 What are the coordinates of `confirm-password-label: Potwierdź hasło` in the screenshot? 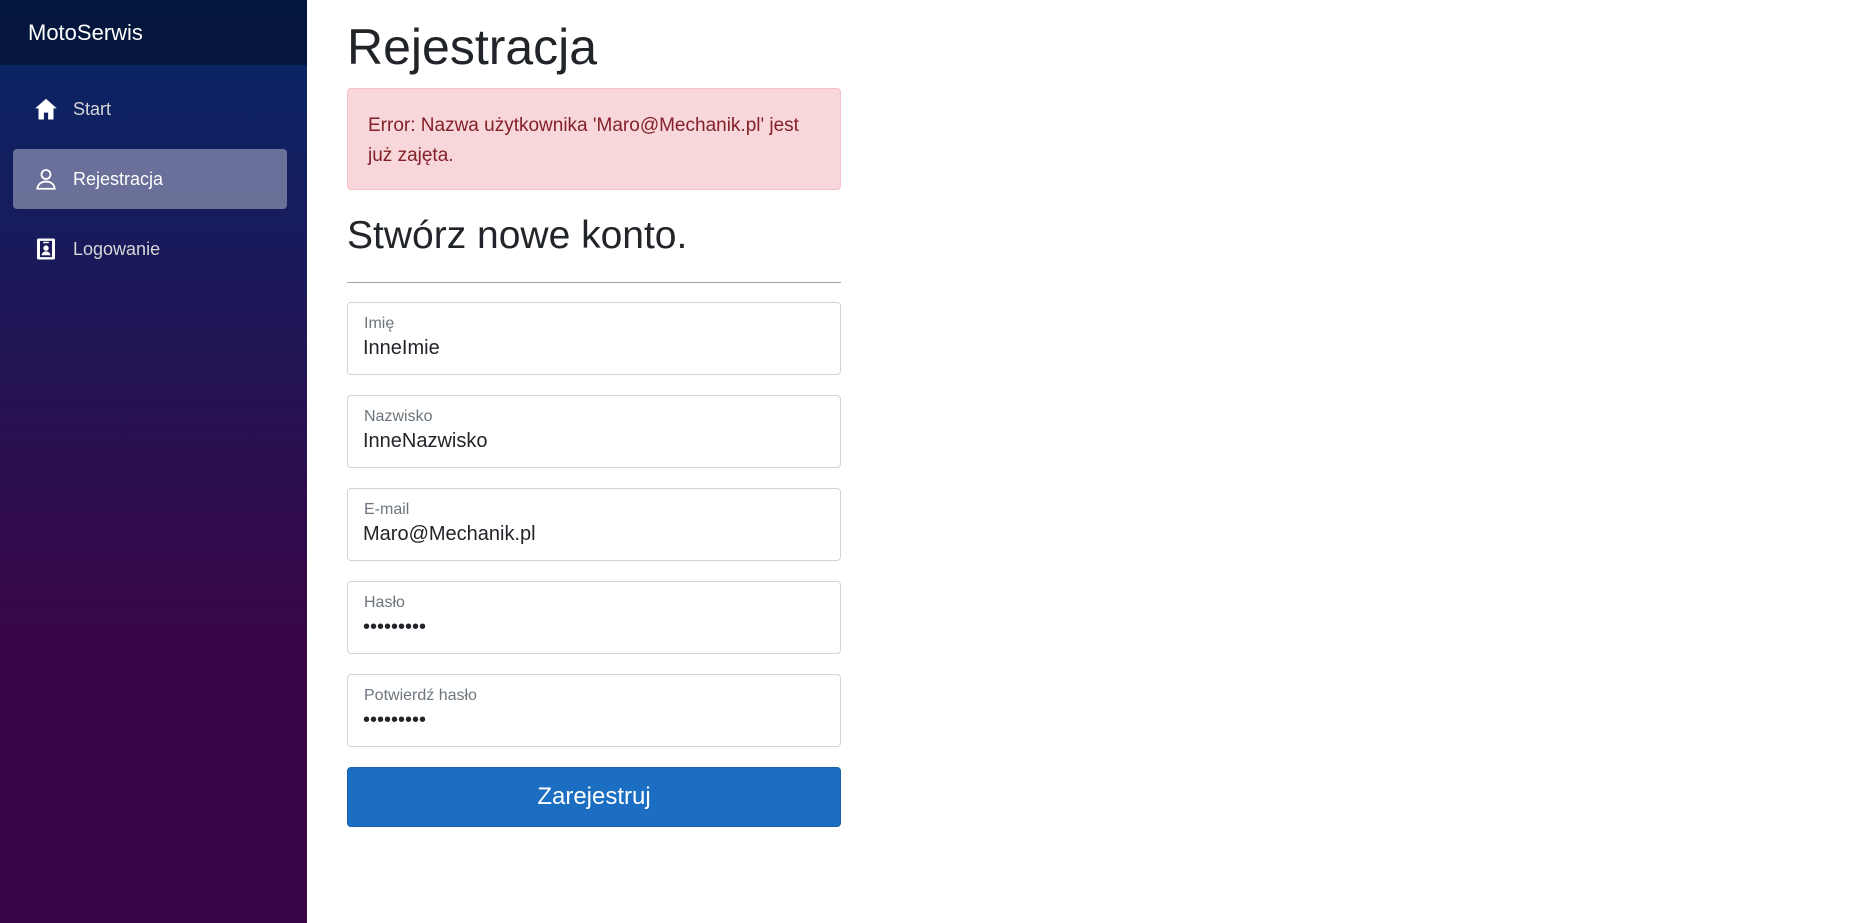 It's located at (420, 695).